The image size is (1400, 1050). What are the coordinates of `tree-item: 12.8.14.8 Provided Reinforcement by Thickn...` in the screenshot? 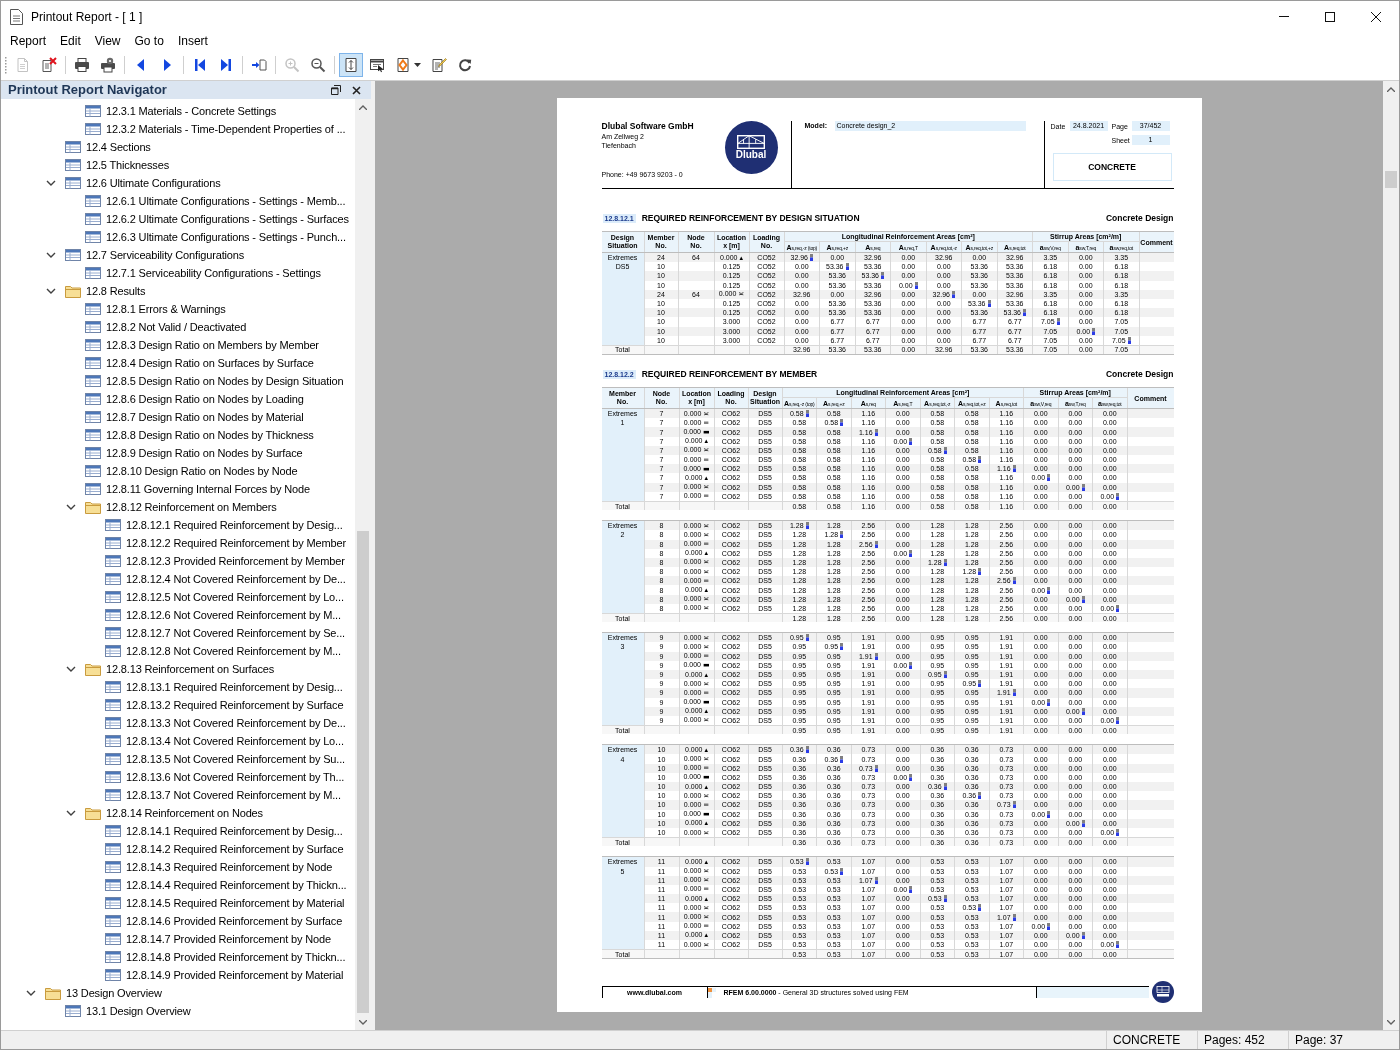 It's located at (225, 957).